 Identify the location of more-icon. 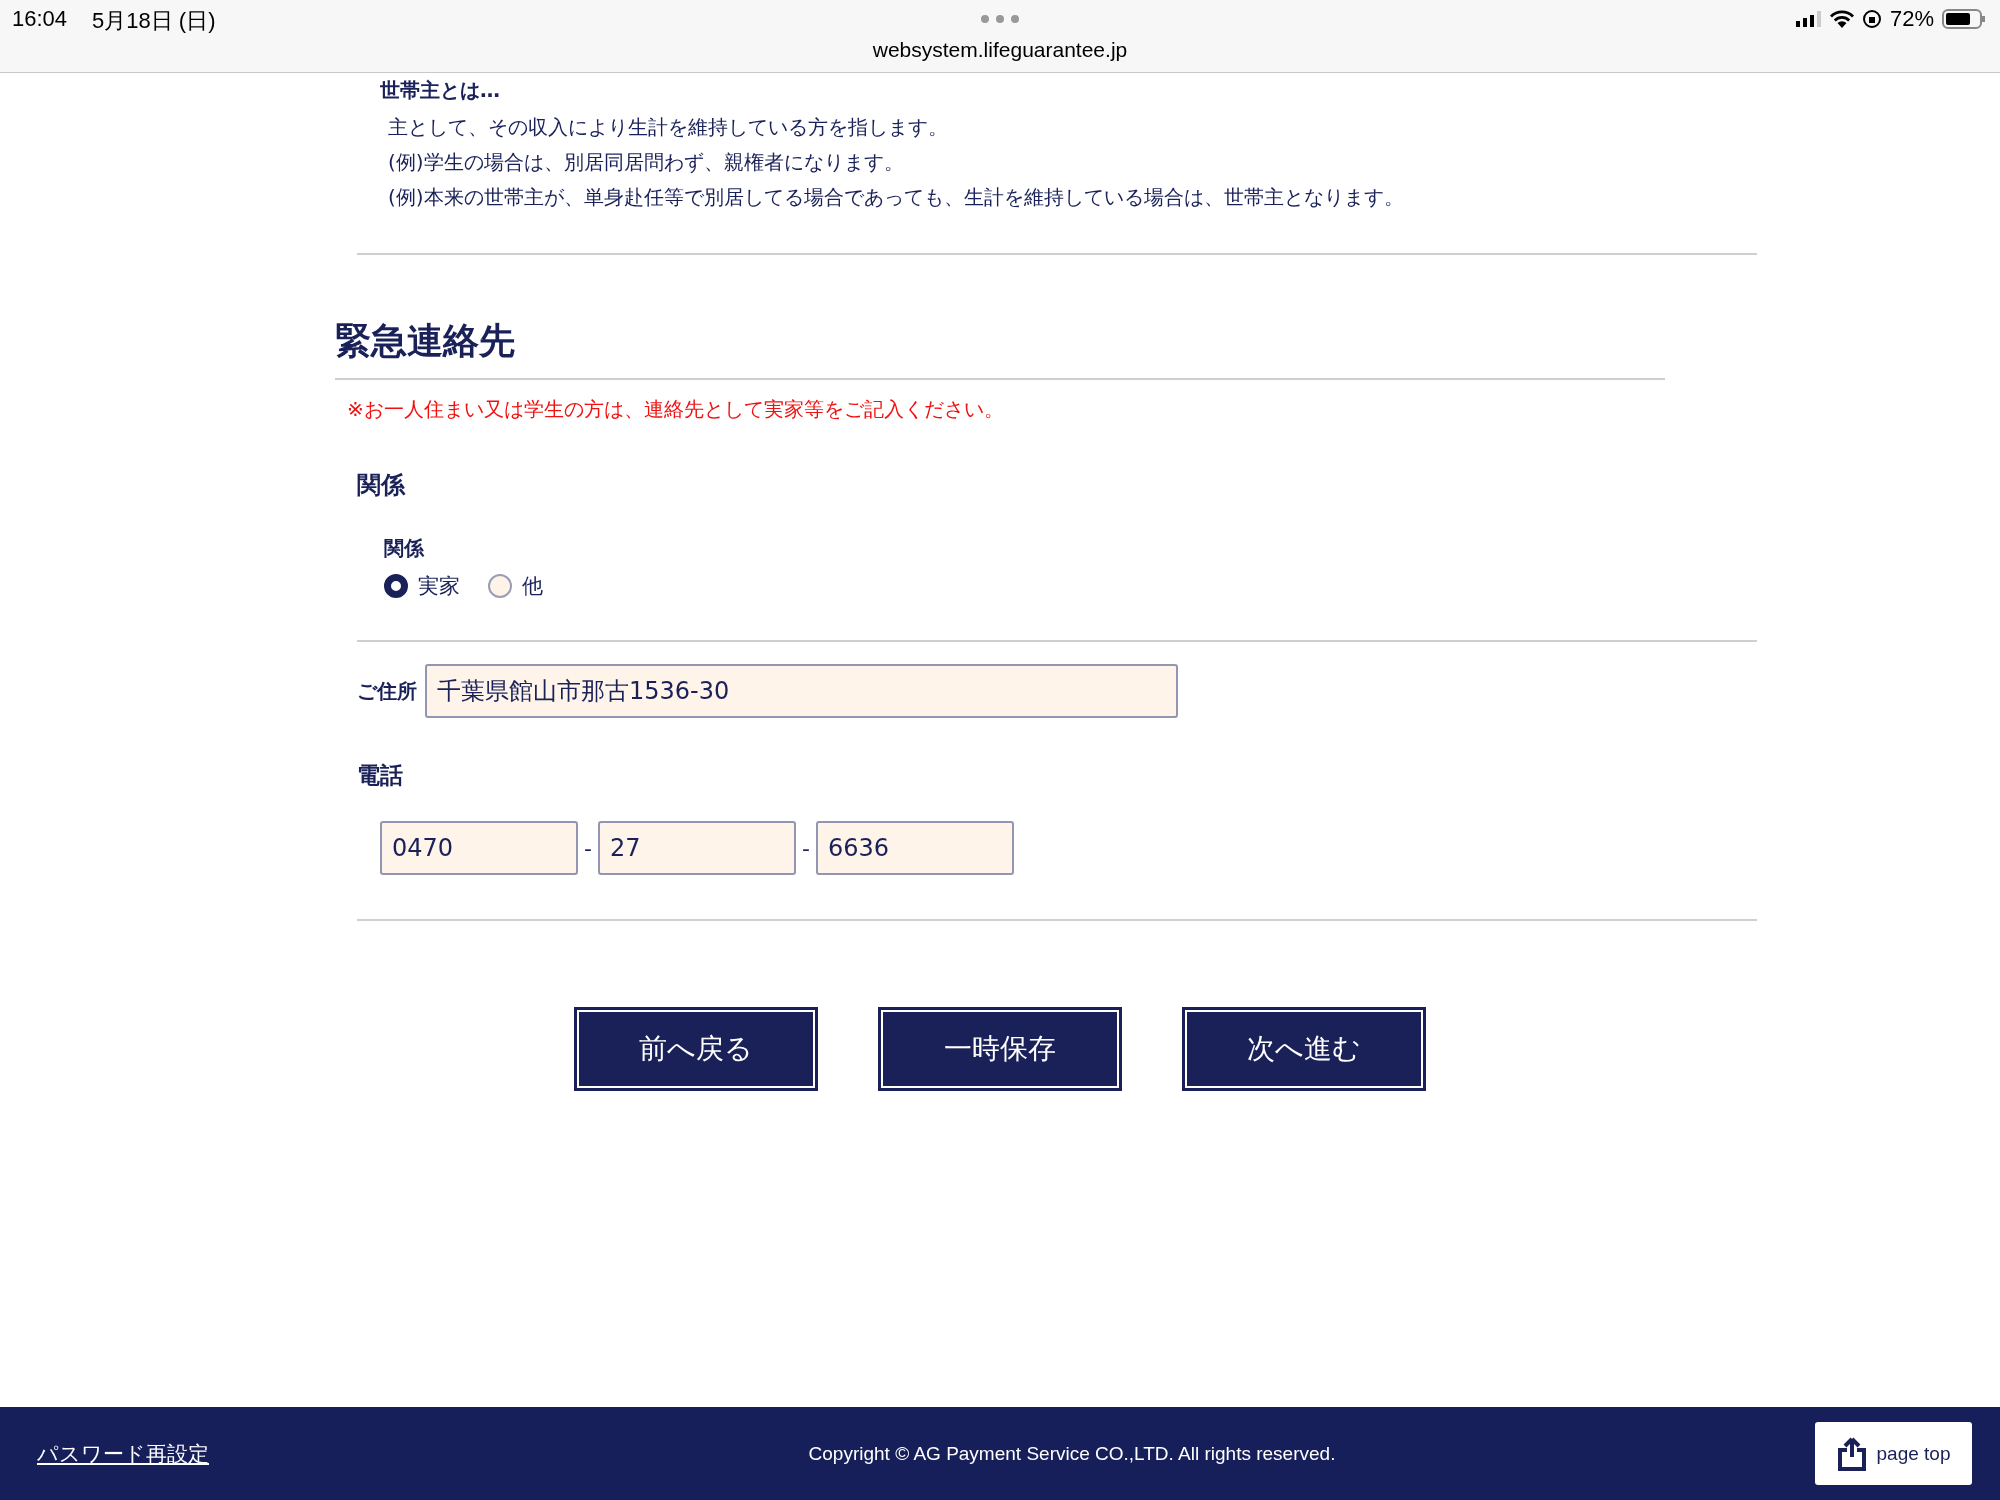
(1000, 19).